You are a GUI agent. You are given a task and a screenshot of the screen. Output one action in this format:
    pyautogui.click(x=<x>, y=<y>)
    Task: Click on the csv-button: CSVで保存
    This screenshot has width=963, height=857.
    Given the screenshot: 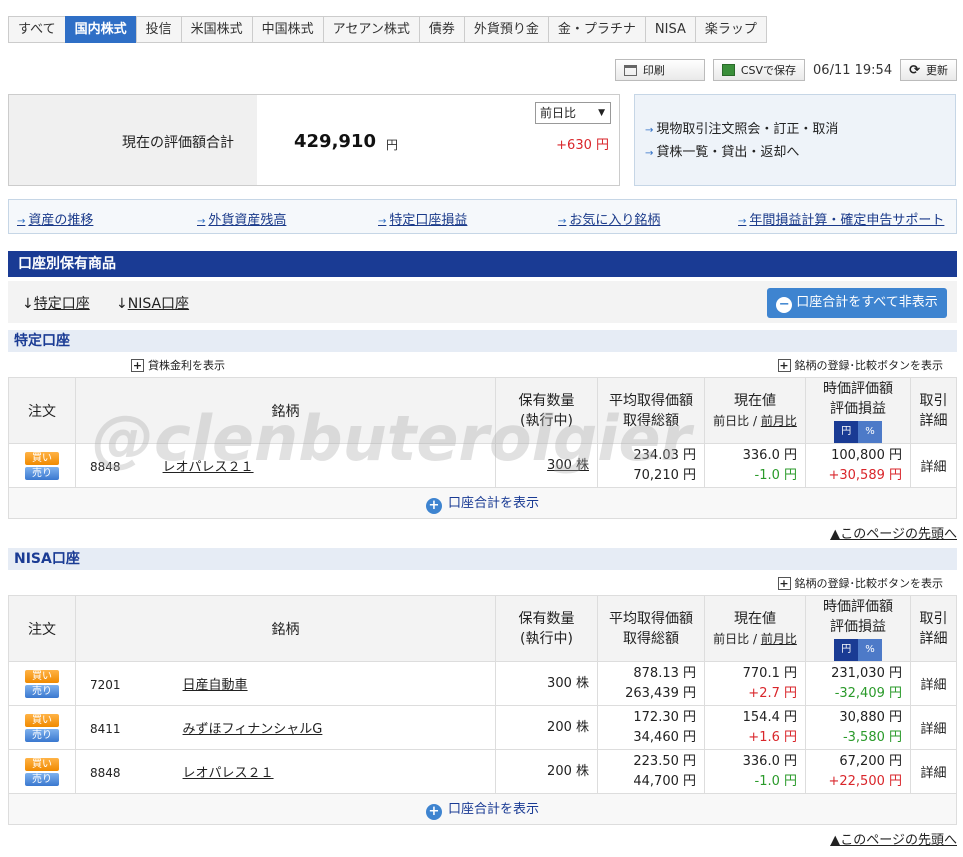 What is the action you would take?
    pyautogui.click(x=759, y=70)
    